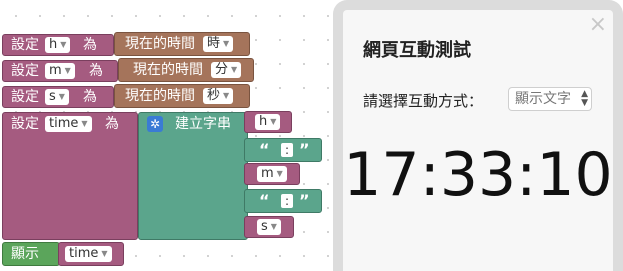 The image size is (623, 271). What do you see at coordinates (598, 25) in the screenshot?
I see `close-icon: ×` at bounding box center [598, 25].